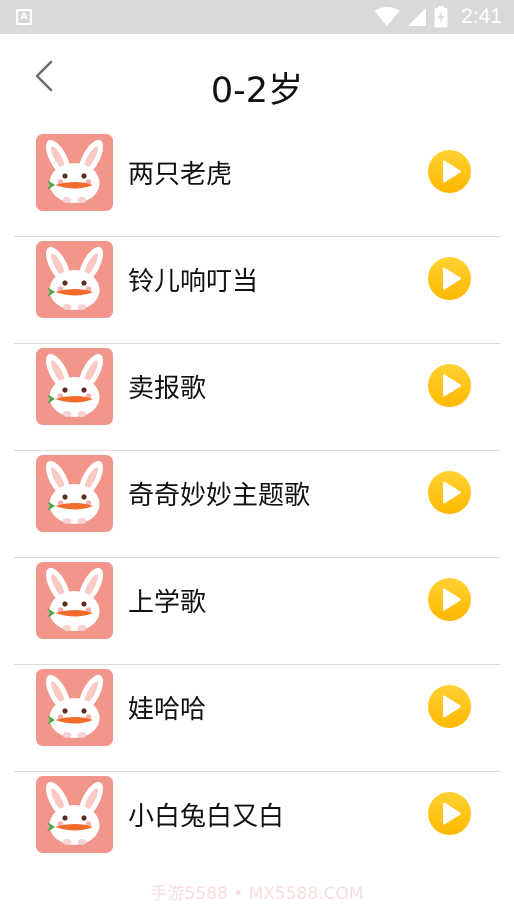  I want to click on watermark: 手游5588 • MX5588.COM, so click(257, 894).